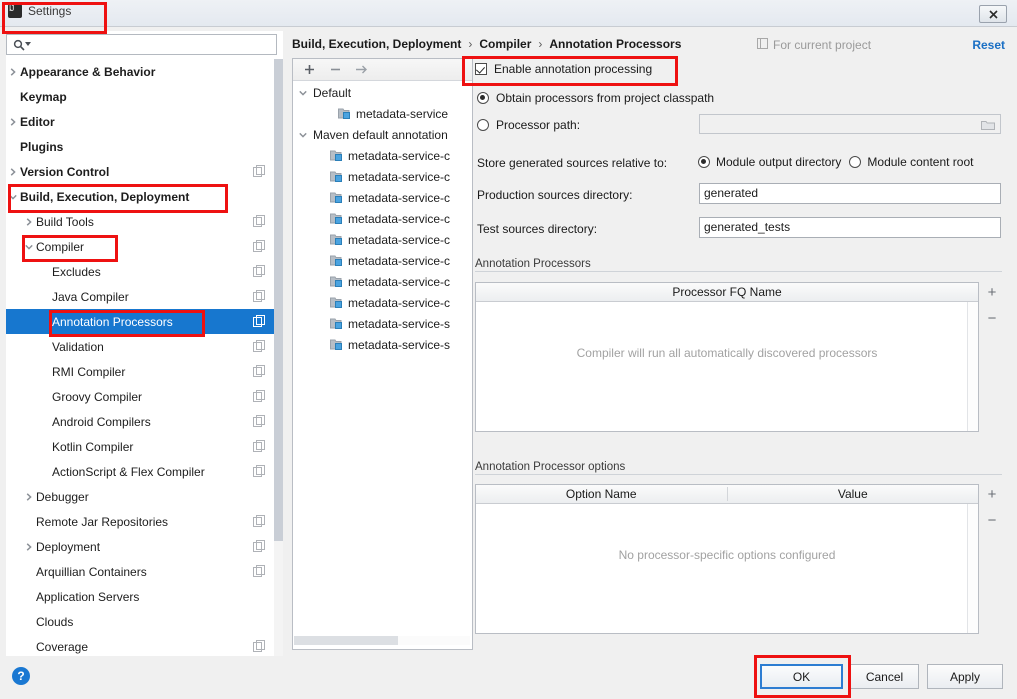  I want to click on config-copy-icon, so click(259, 171).